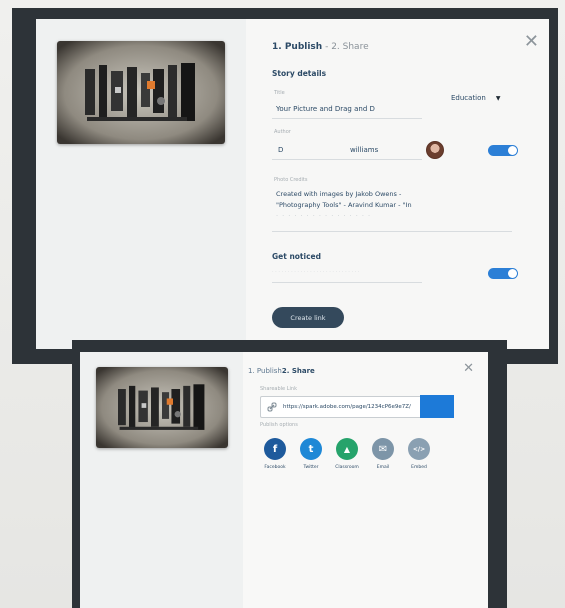 The height and width of the screenshot is (608, 565). I want to click on share-facebook-label: Facebook, so click(275, 467).